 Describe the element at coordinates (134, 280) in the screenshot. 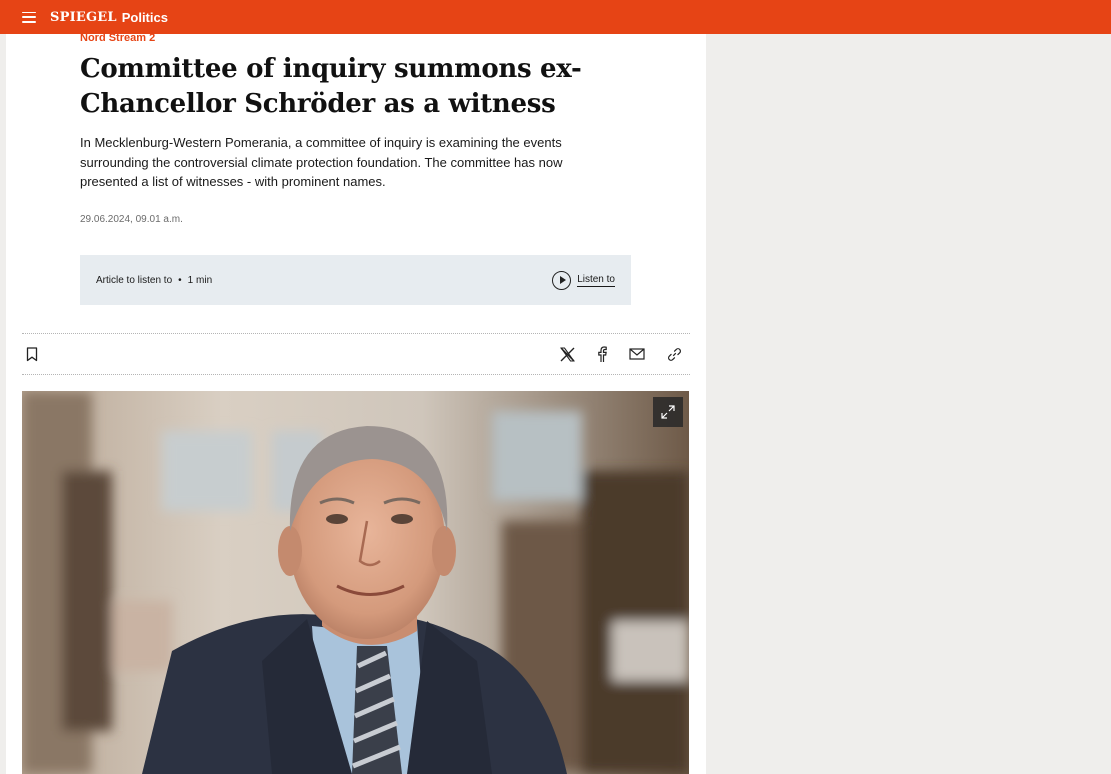

I see `audio-label: Article to listen to` at that location.